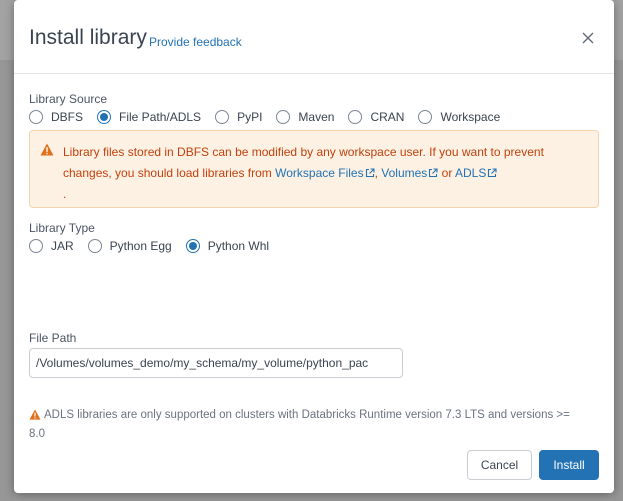 The image size is (623, 501). Describe the element at coordinates (250, 117) in the screenshot. I see `radio-pypi-label: PyPI` at that location.